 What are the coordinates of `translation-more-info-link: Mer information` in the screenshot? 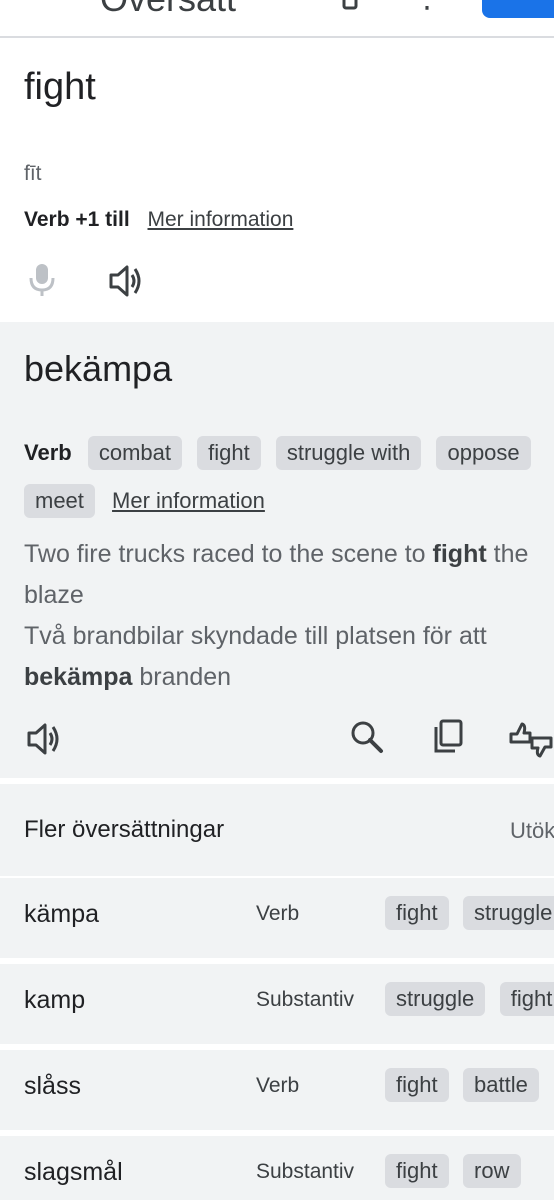 It's located at (188, 500).